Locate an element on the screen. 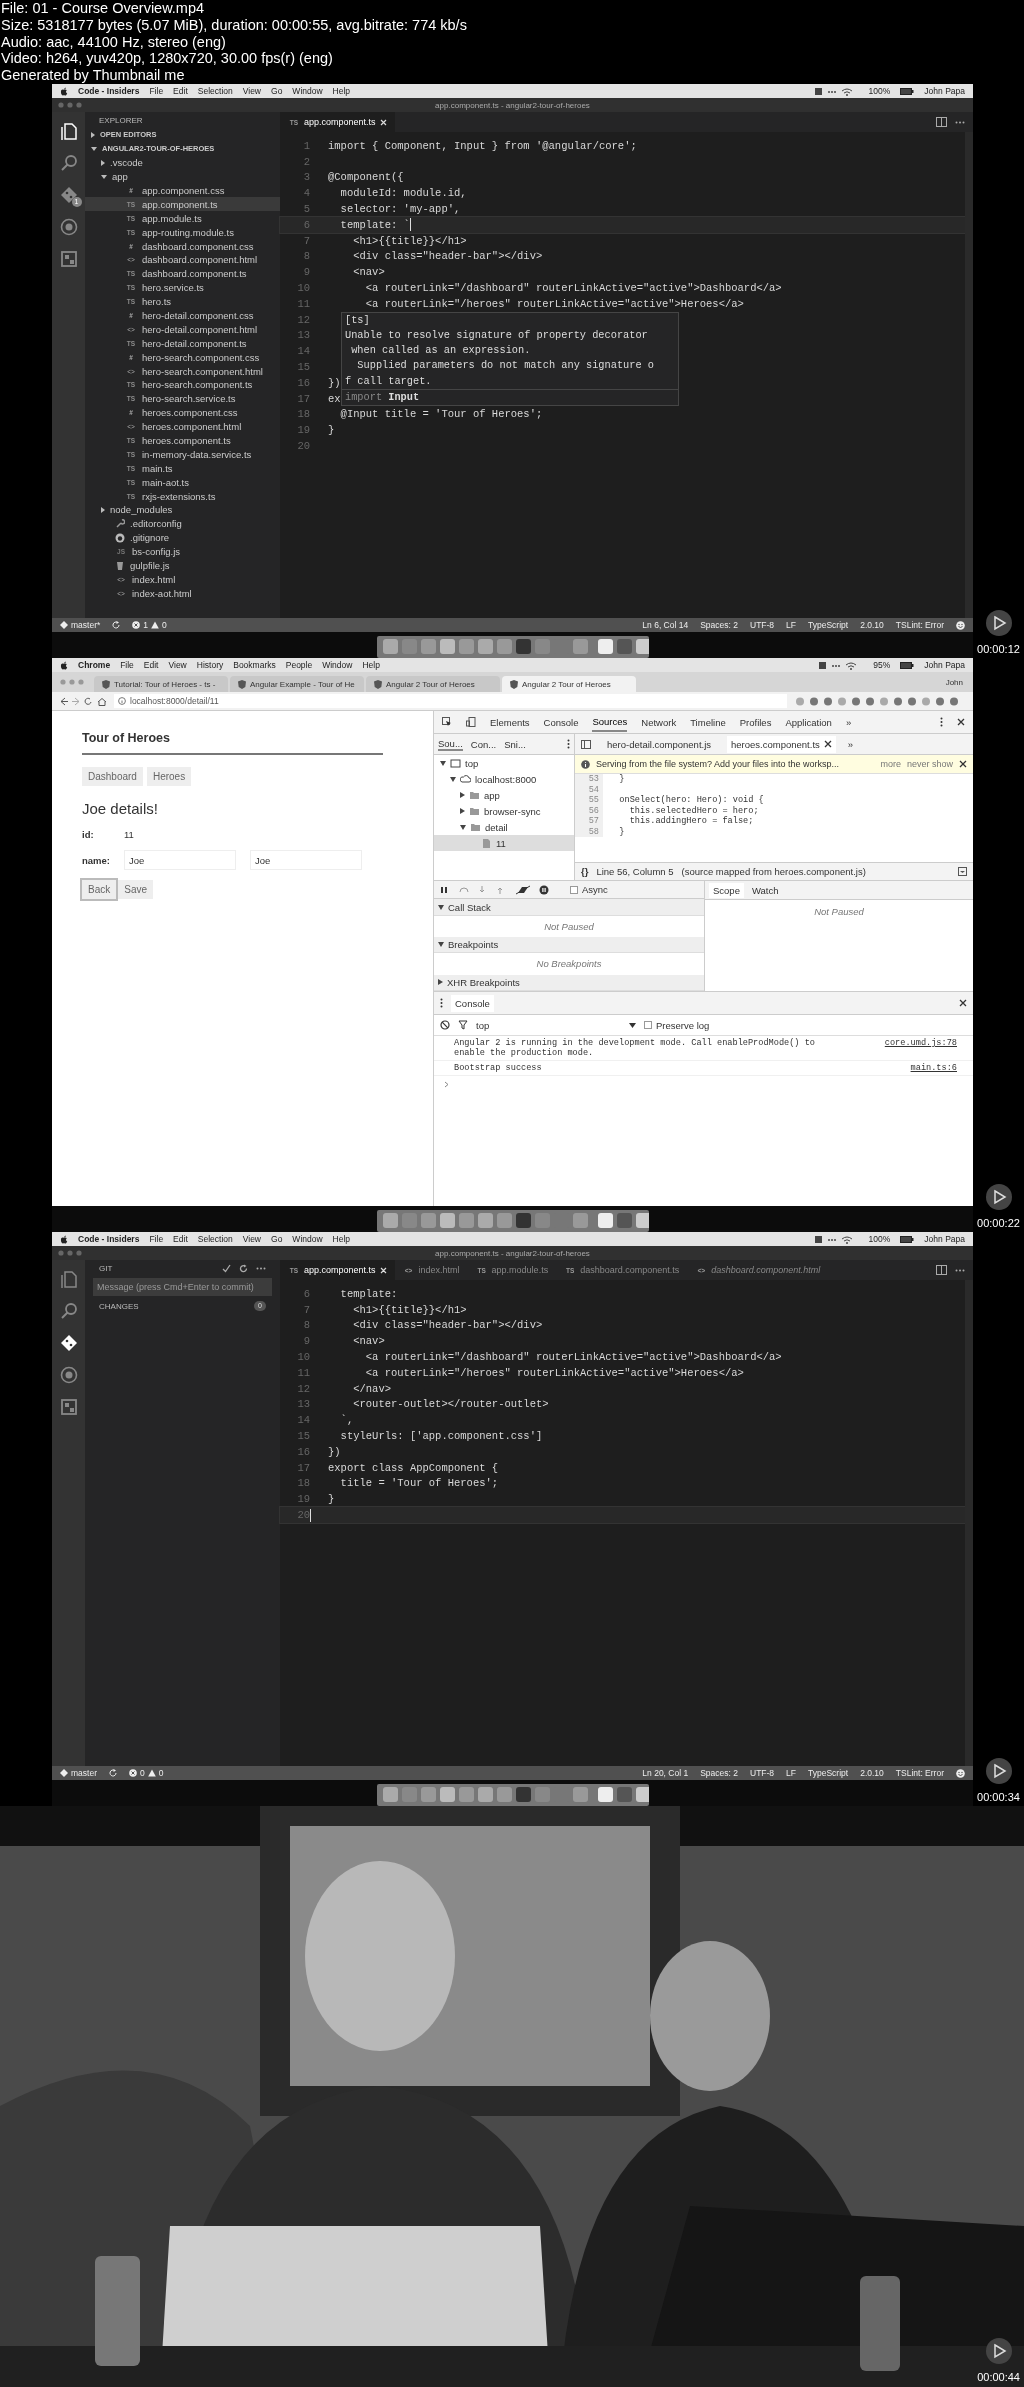  folder-row: app is located at coordinates (182, 176).